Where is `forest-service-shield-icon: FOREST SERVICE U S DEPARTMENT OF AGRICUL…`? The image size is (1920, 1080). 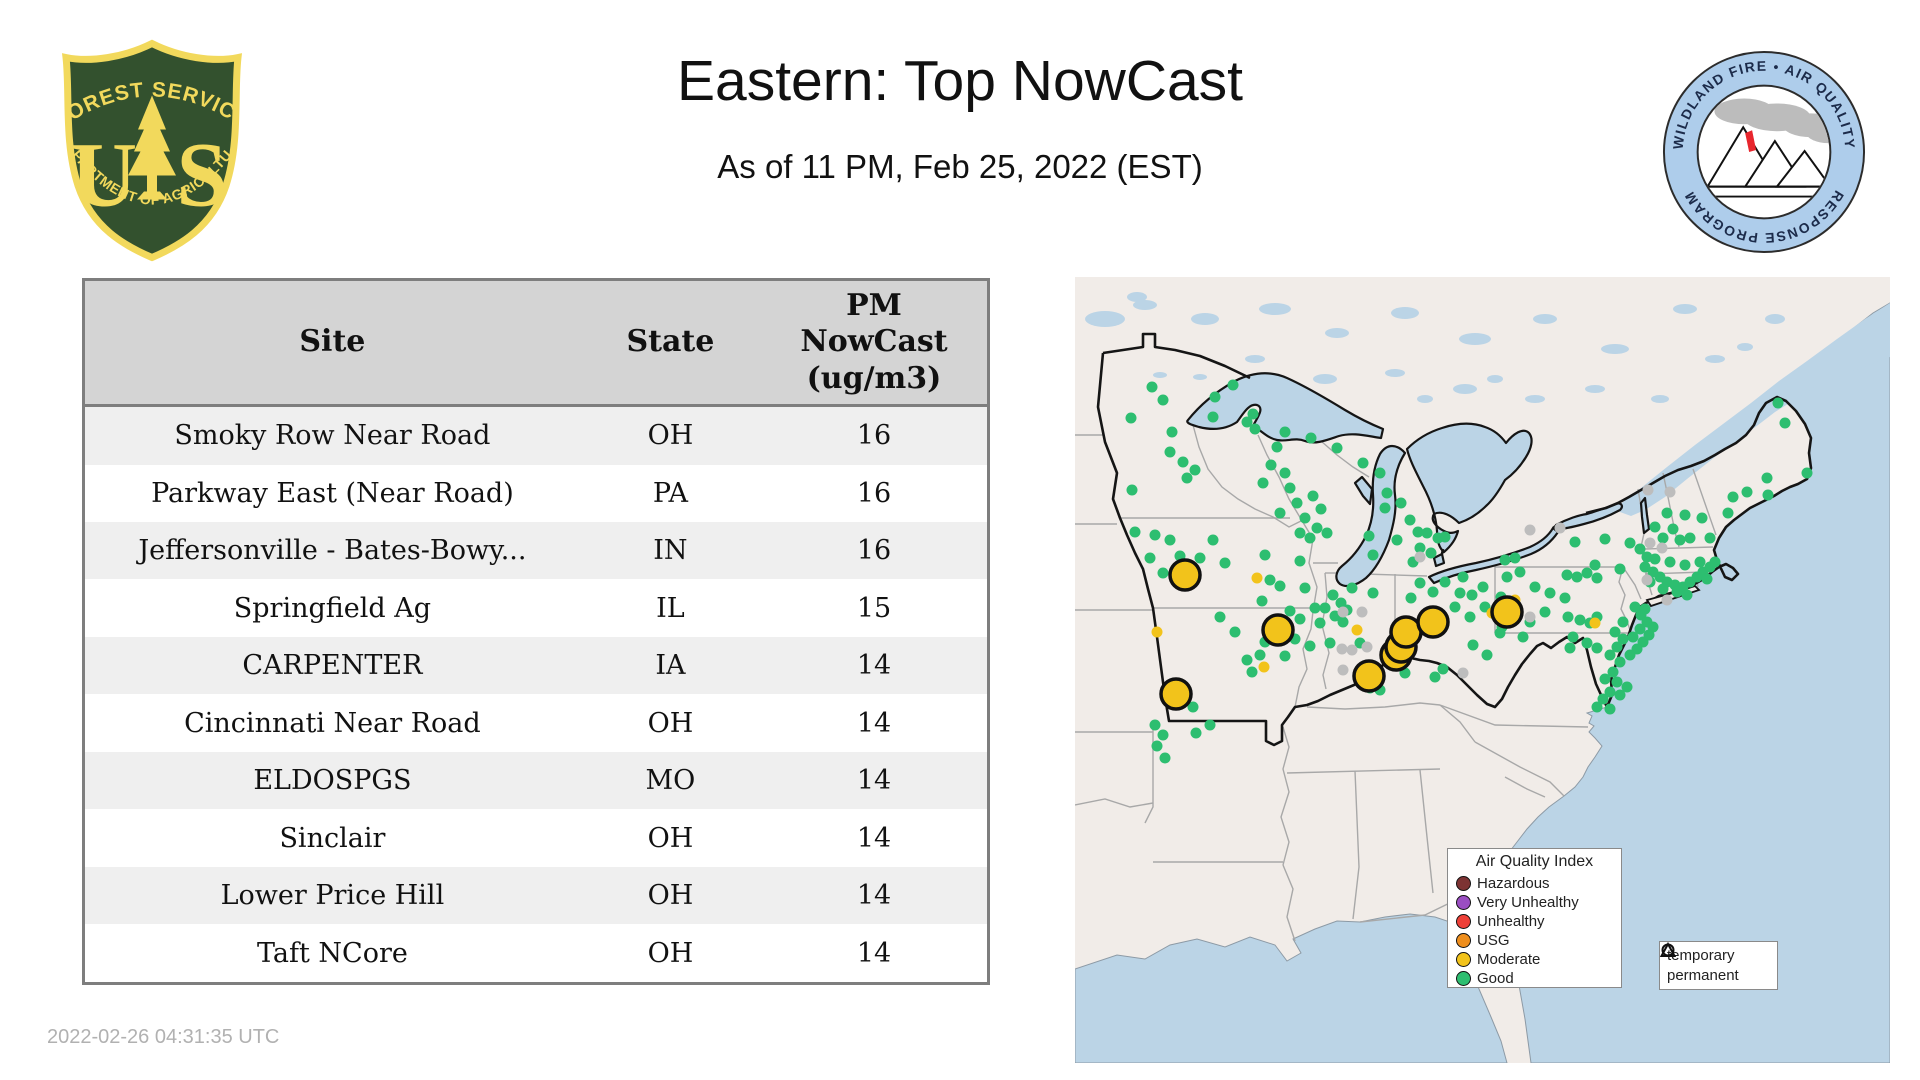
forest-service-shield-icon: FOREST SERVICE U S DEPARTMENT OF AGRICUL… is located at coordinates (143, 141).